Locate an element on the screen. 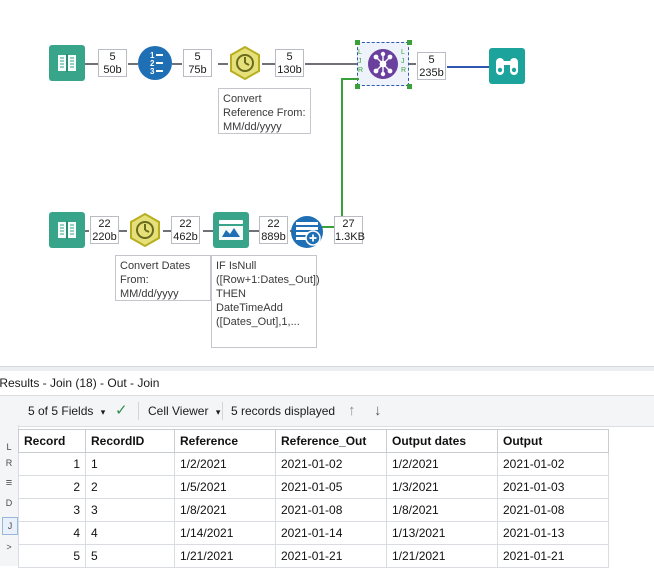 This screenshot has height=568, width=654. cell-output: 2021-01-21 is located at coordinates (553, 556).